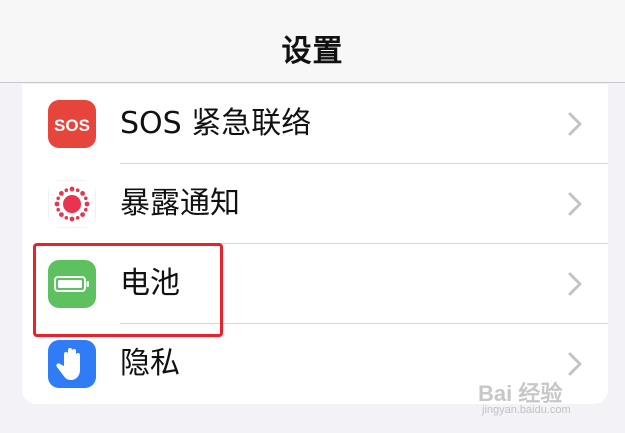  Describe the element at coordinates (543, 401) in the screenshot. I see `watermark: Bai 经验 jingyan.baidu.com` at that location.